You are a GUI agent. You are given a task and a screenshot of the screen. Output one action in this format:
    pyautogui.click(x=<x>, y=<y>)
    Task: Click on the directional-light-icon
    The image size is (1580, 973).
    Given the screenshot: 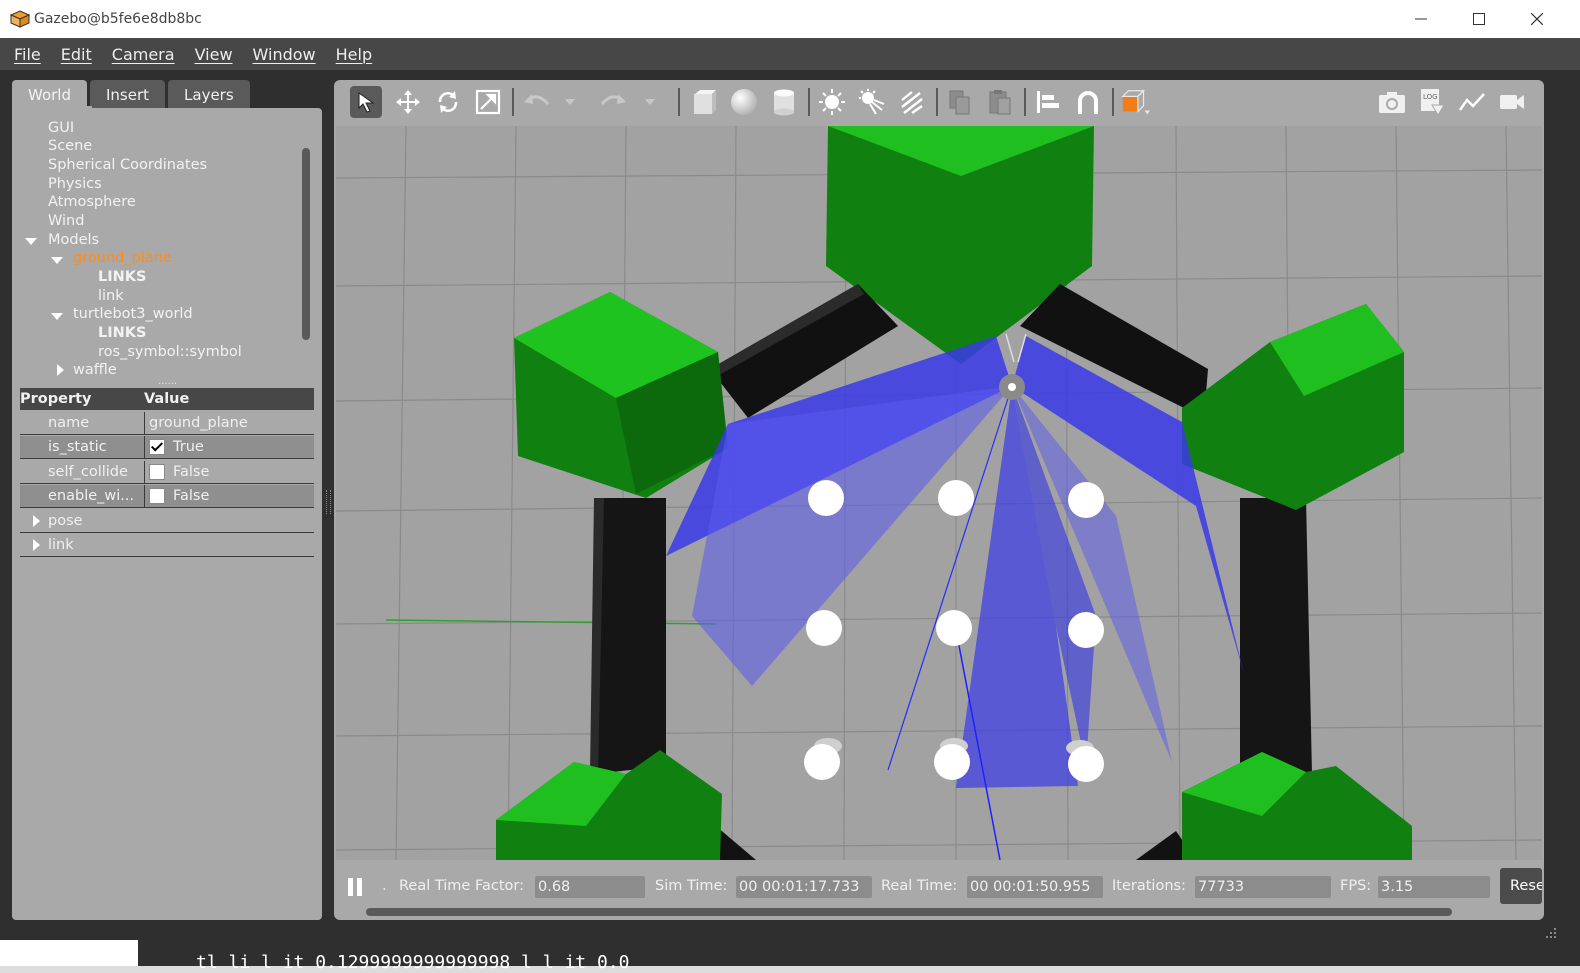 What is the action you would take?
    pyautogui.click(x=912, y=102)
    